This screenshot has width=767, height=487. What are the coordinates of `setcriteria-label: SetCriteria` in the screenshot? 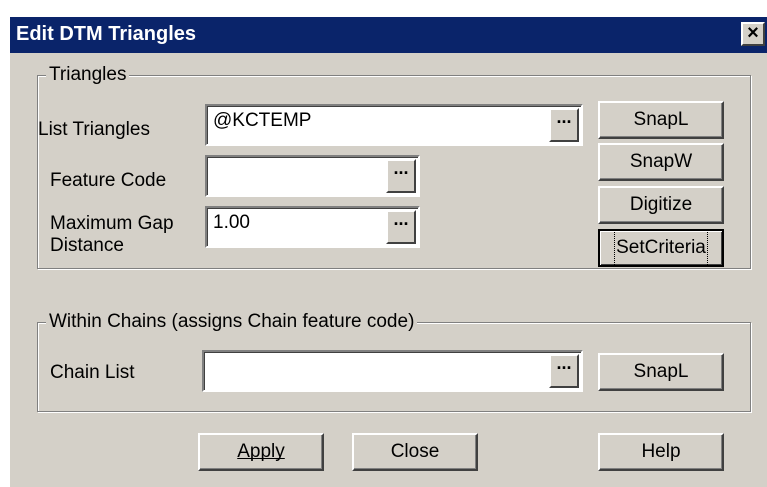 It's located at (661, 248).